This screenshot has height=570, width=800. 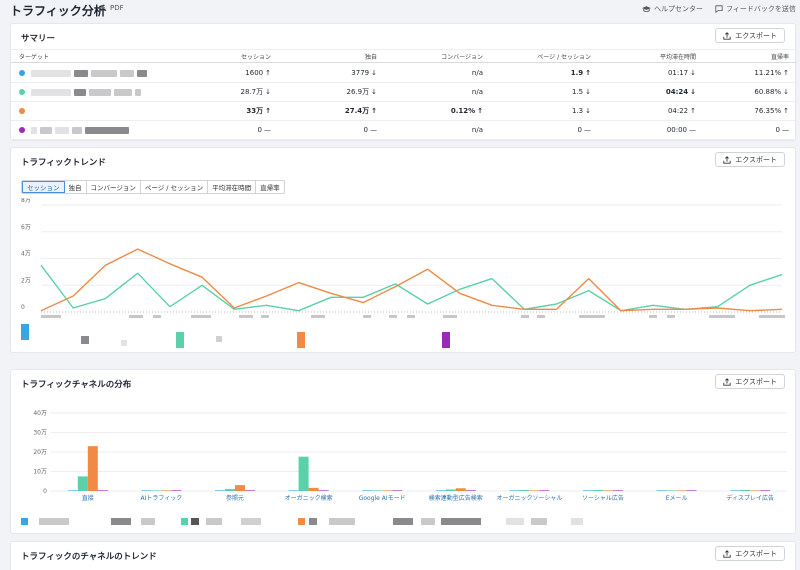 I want to click on y-tick-label: 20万, so click(x=40, y=452).